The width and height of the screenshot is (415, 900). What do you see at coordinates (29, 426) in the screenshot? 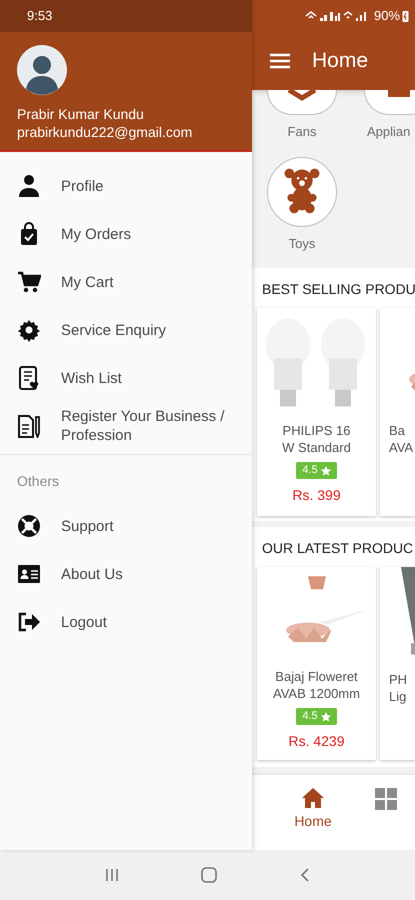
I see `document-pen-icon` at bounding box center [29, 426].